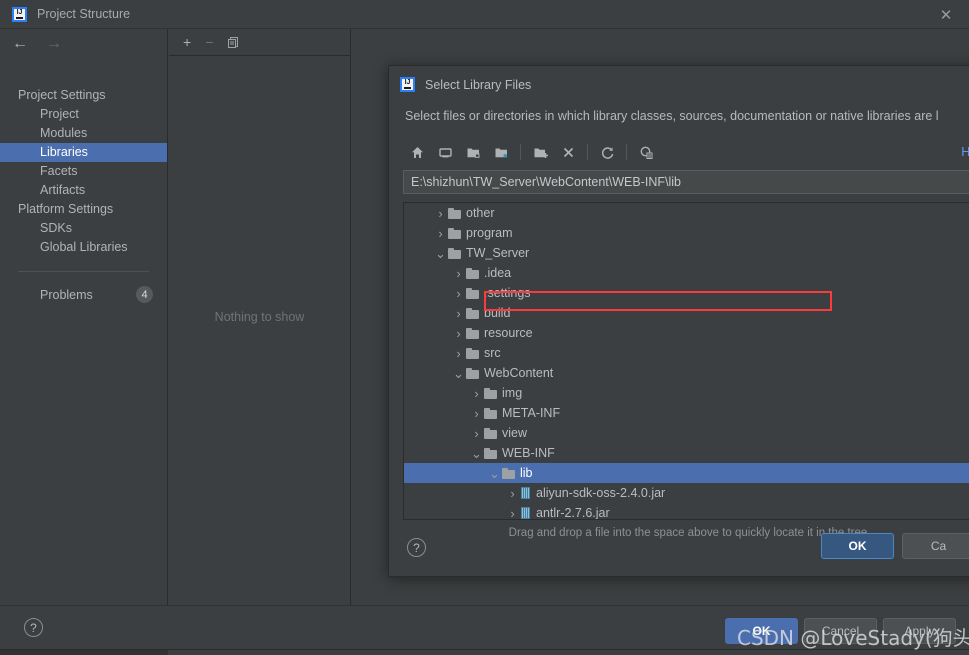 This screenshot has height=655, width=969. I want to click on tree-row: ⌄ WebContent, so click(686, 373).